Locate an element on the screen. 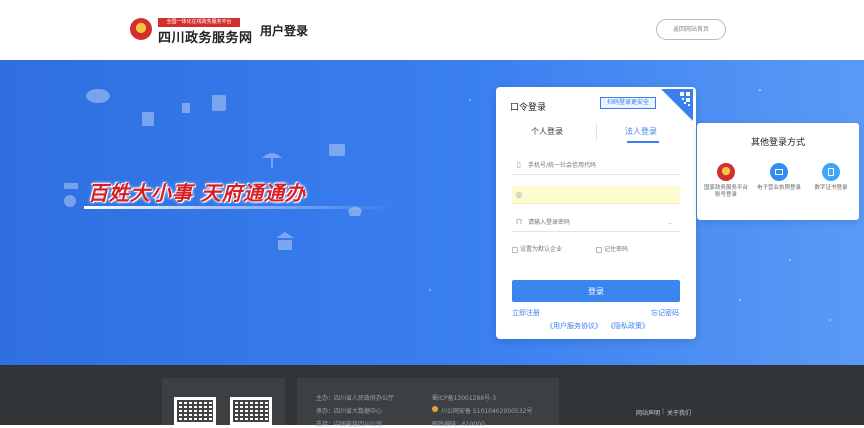 This screenshot has height=428, width=864. qr-login-tag: 扫码登录更安全 is located at coordinates (628, 103).